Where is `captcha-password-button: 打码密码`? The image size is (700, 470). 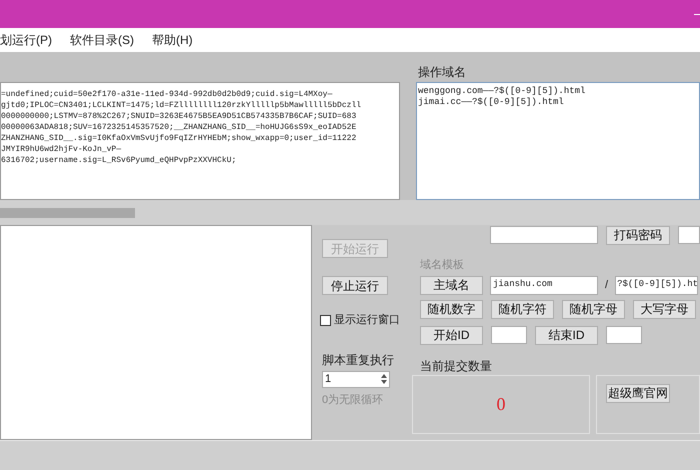 captcha-password-button: 打码密码 is located at coordinates (638, 235).